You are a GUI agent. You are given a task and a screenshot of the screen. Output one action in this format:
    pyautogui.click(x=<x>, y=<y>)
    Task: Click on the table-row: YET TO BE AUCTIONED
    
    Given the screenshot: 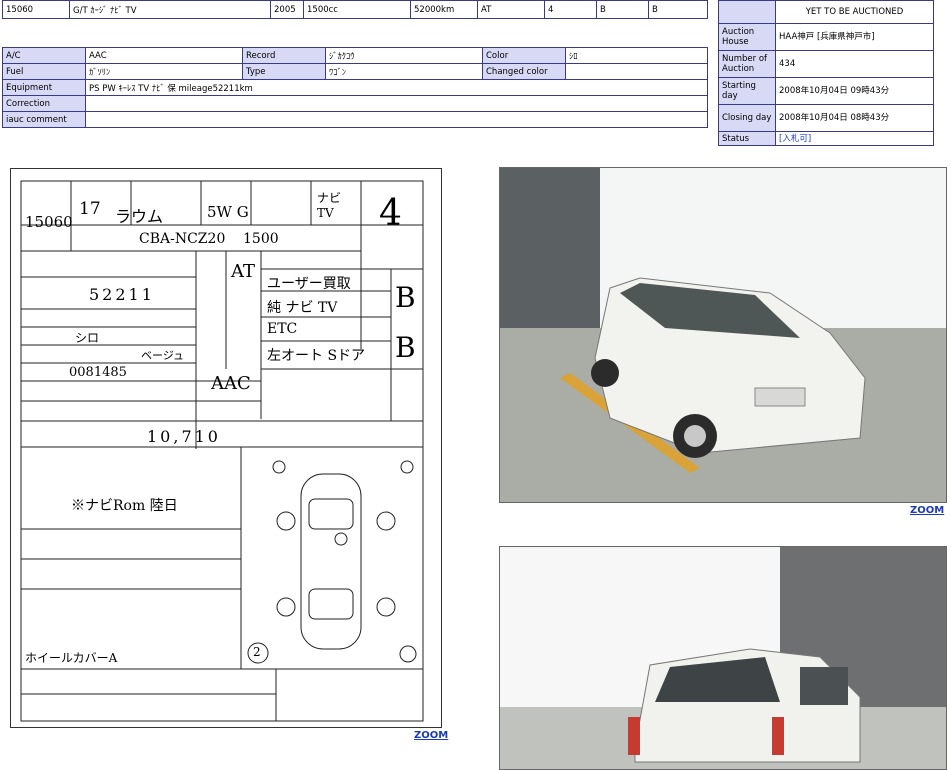 What is the action you would take?
    pyautogui.click(x=826, y=12)
    